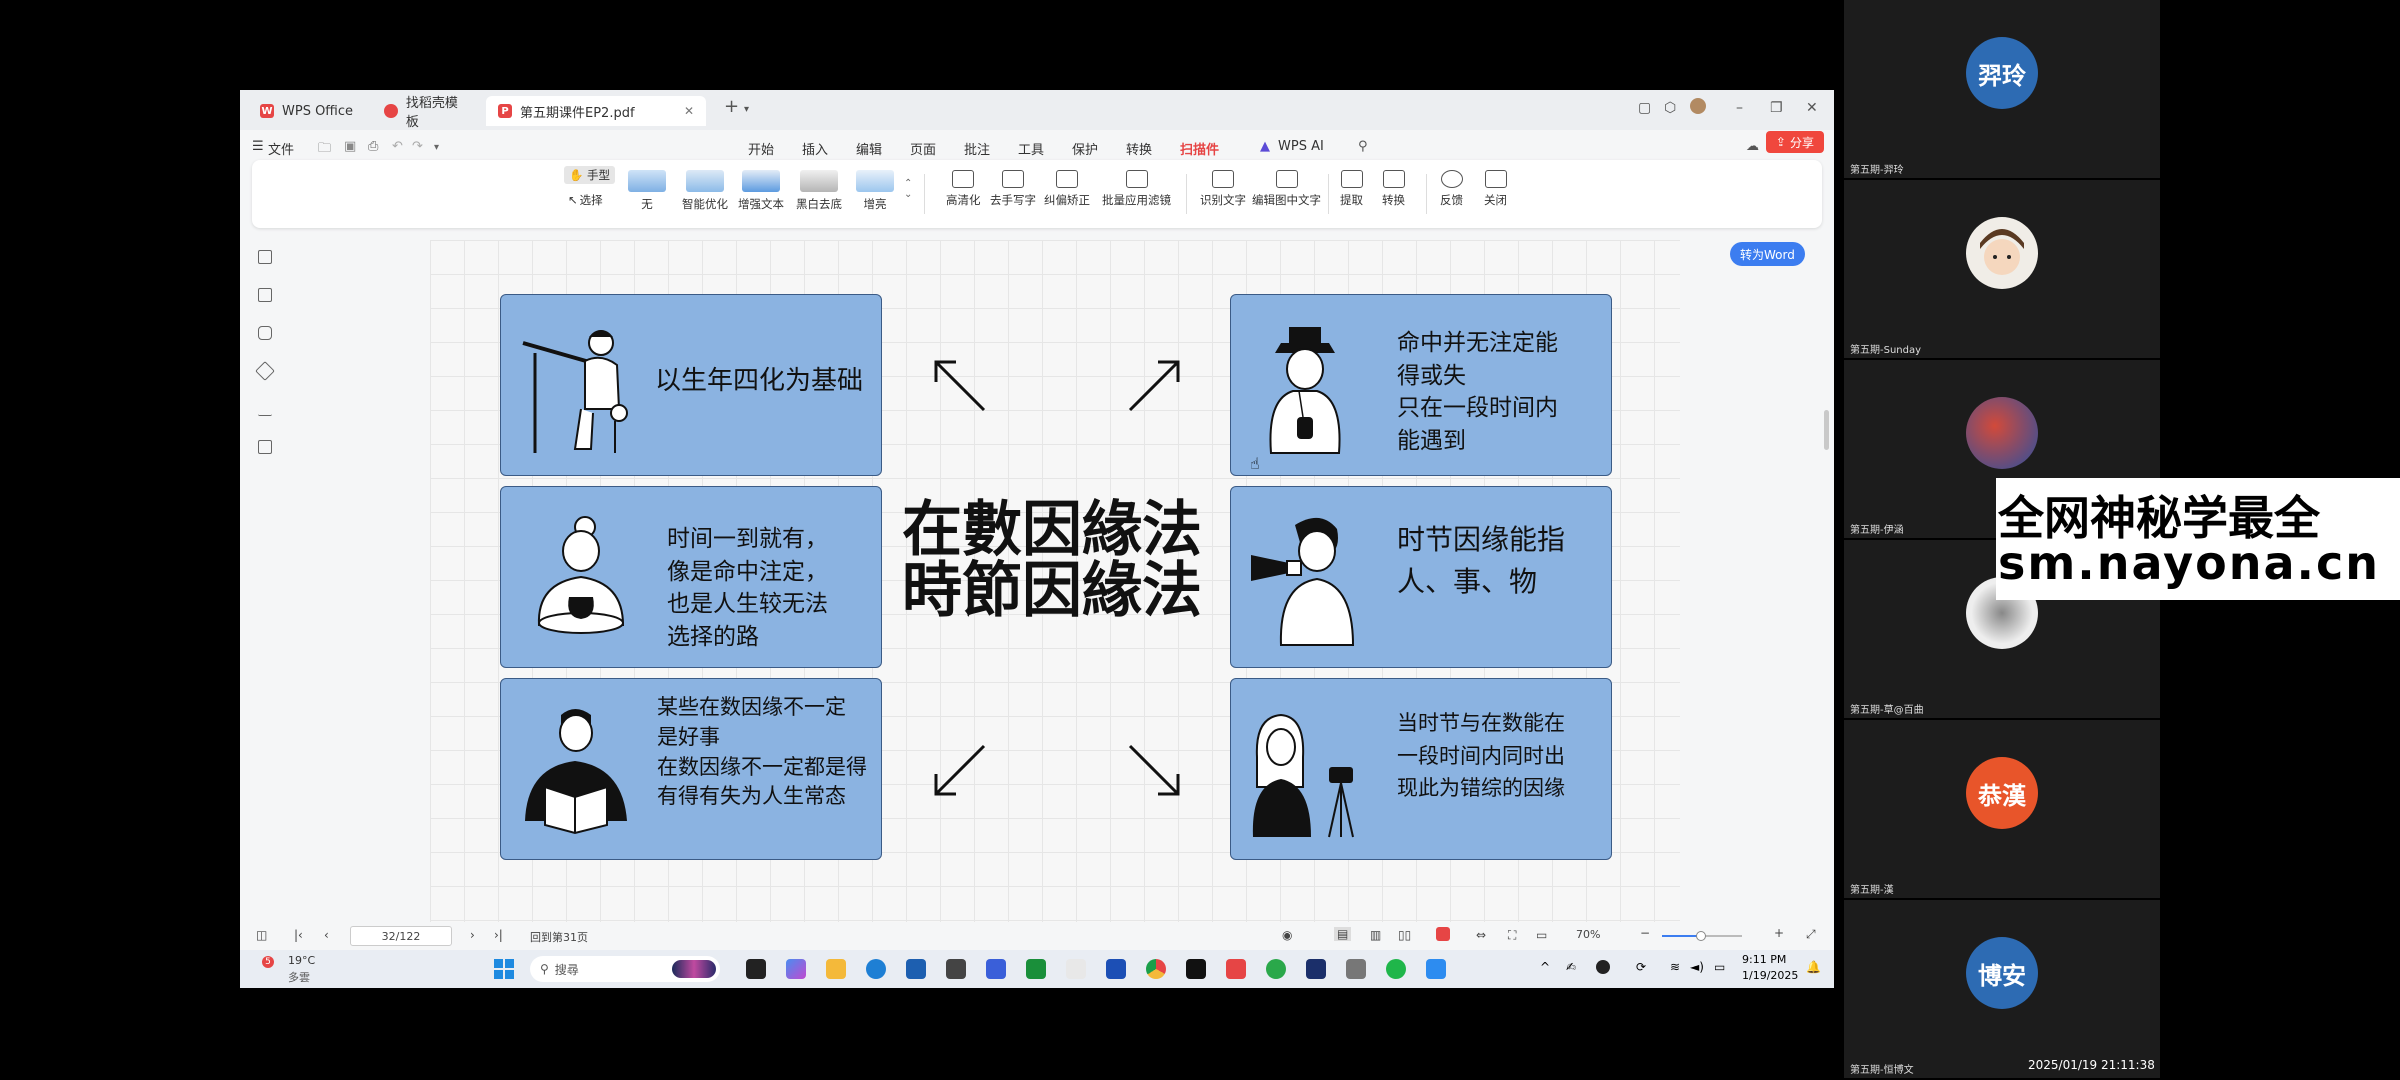 The height and width of the screenshot is (1080, 2400). Describe the element at coordinates (1826, 430) in the screenshot. I see `vertical-scrollbar` at that location.